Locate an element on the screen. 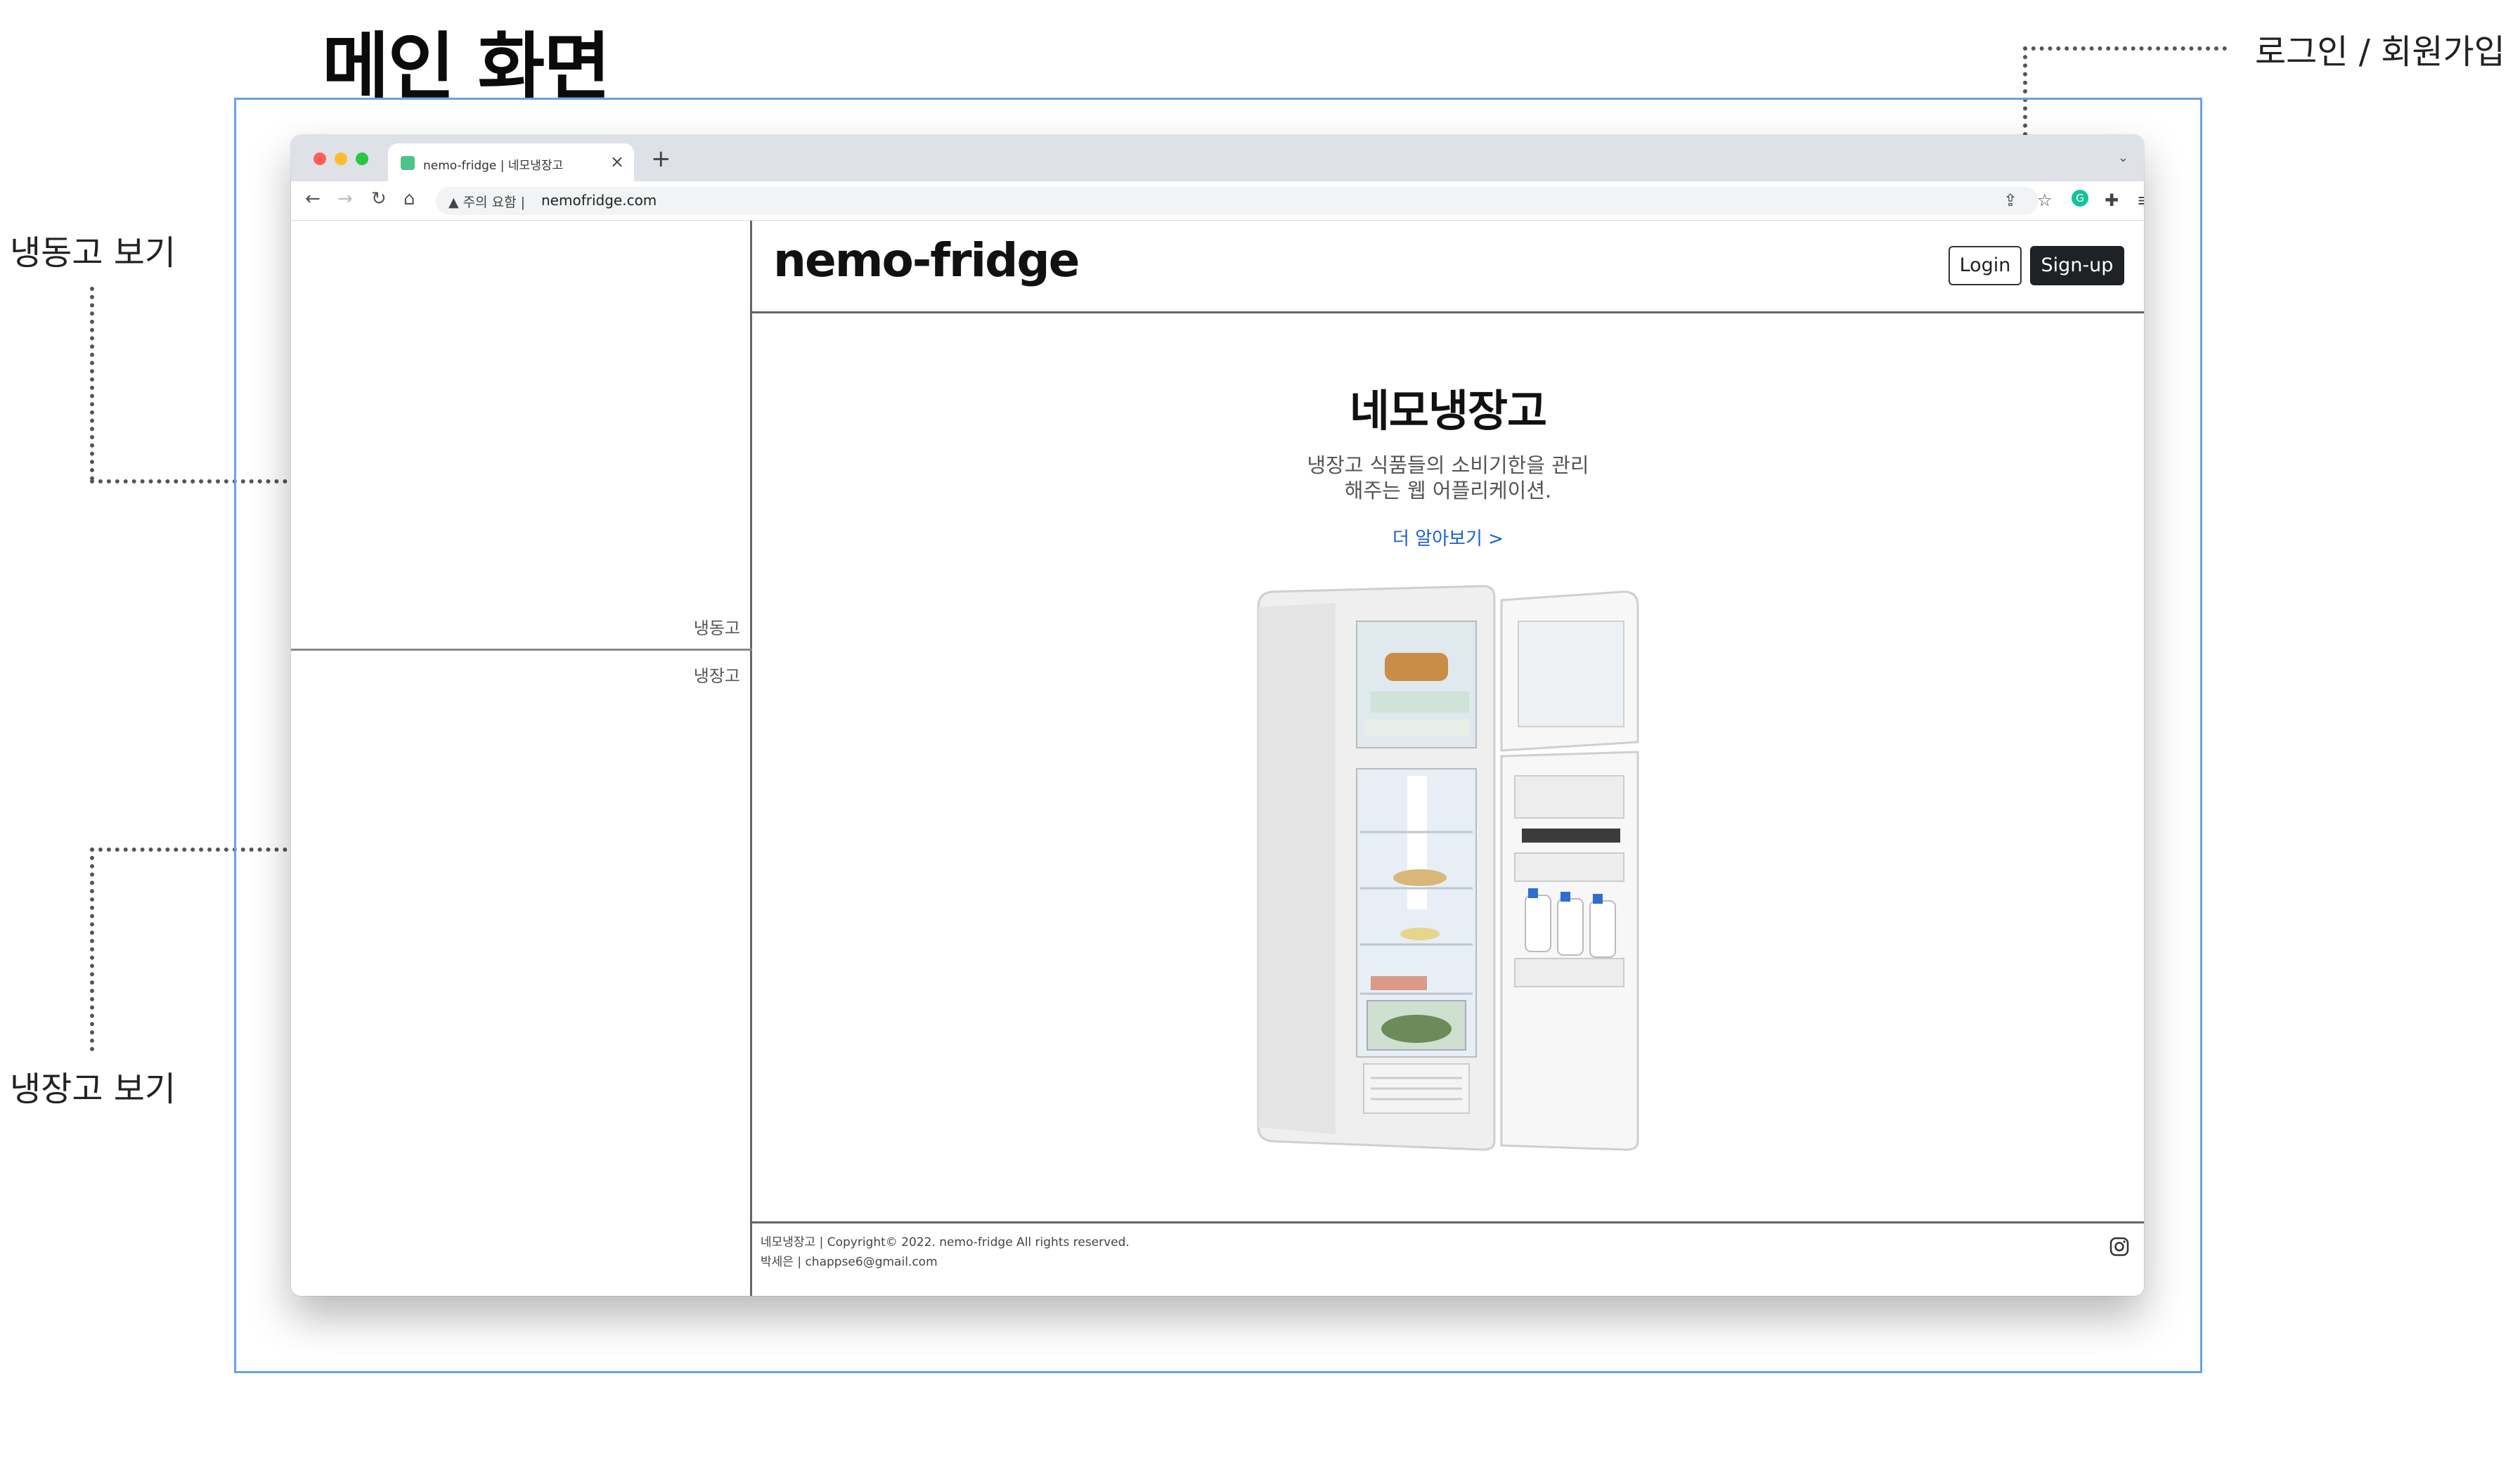 This screenshot has height=1461, width=2520. hero-description-line1: 냉장고 식품들의 소비기한을 관리 is located at coordinates (1448, 465).